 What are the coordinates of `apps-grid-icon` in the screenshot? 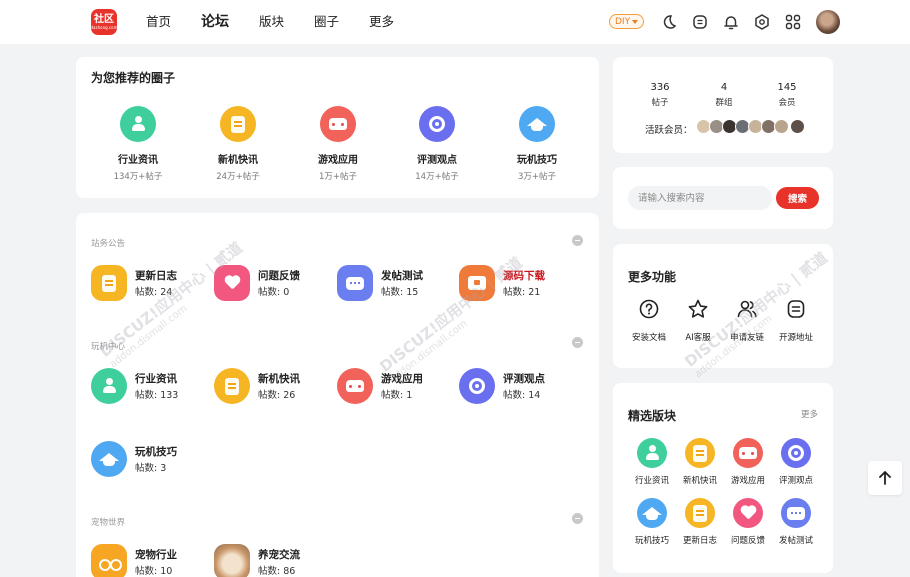 It's located at (793, 22).